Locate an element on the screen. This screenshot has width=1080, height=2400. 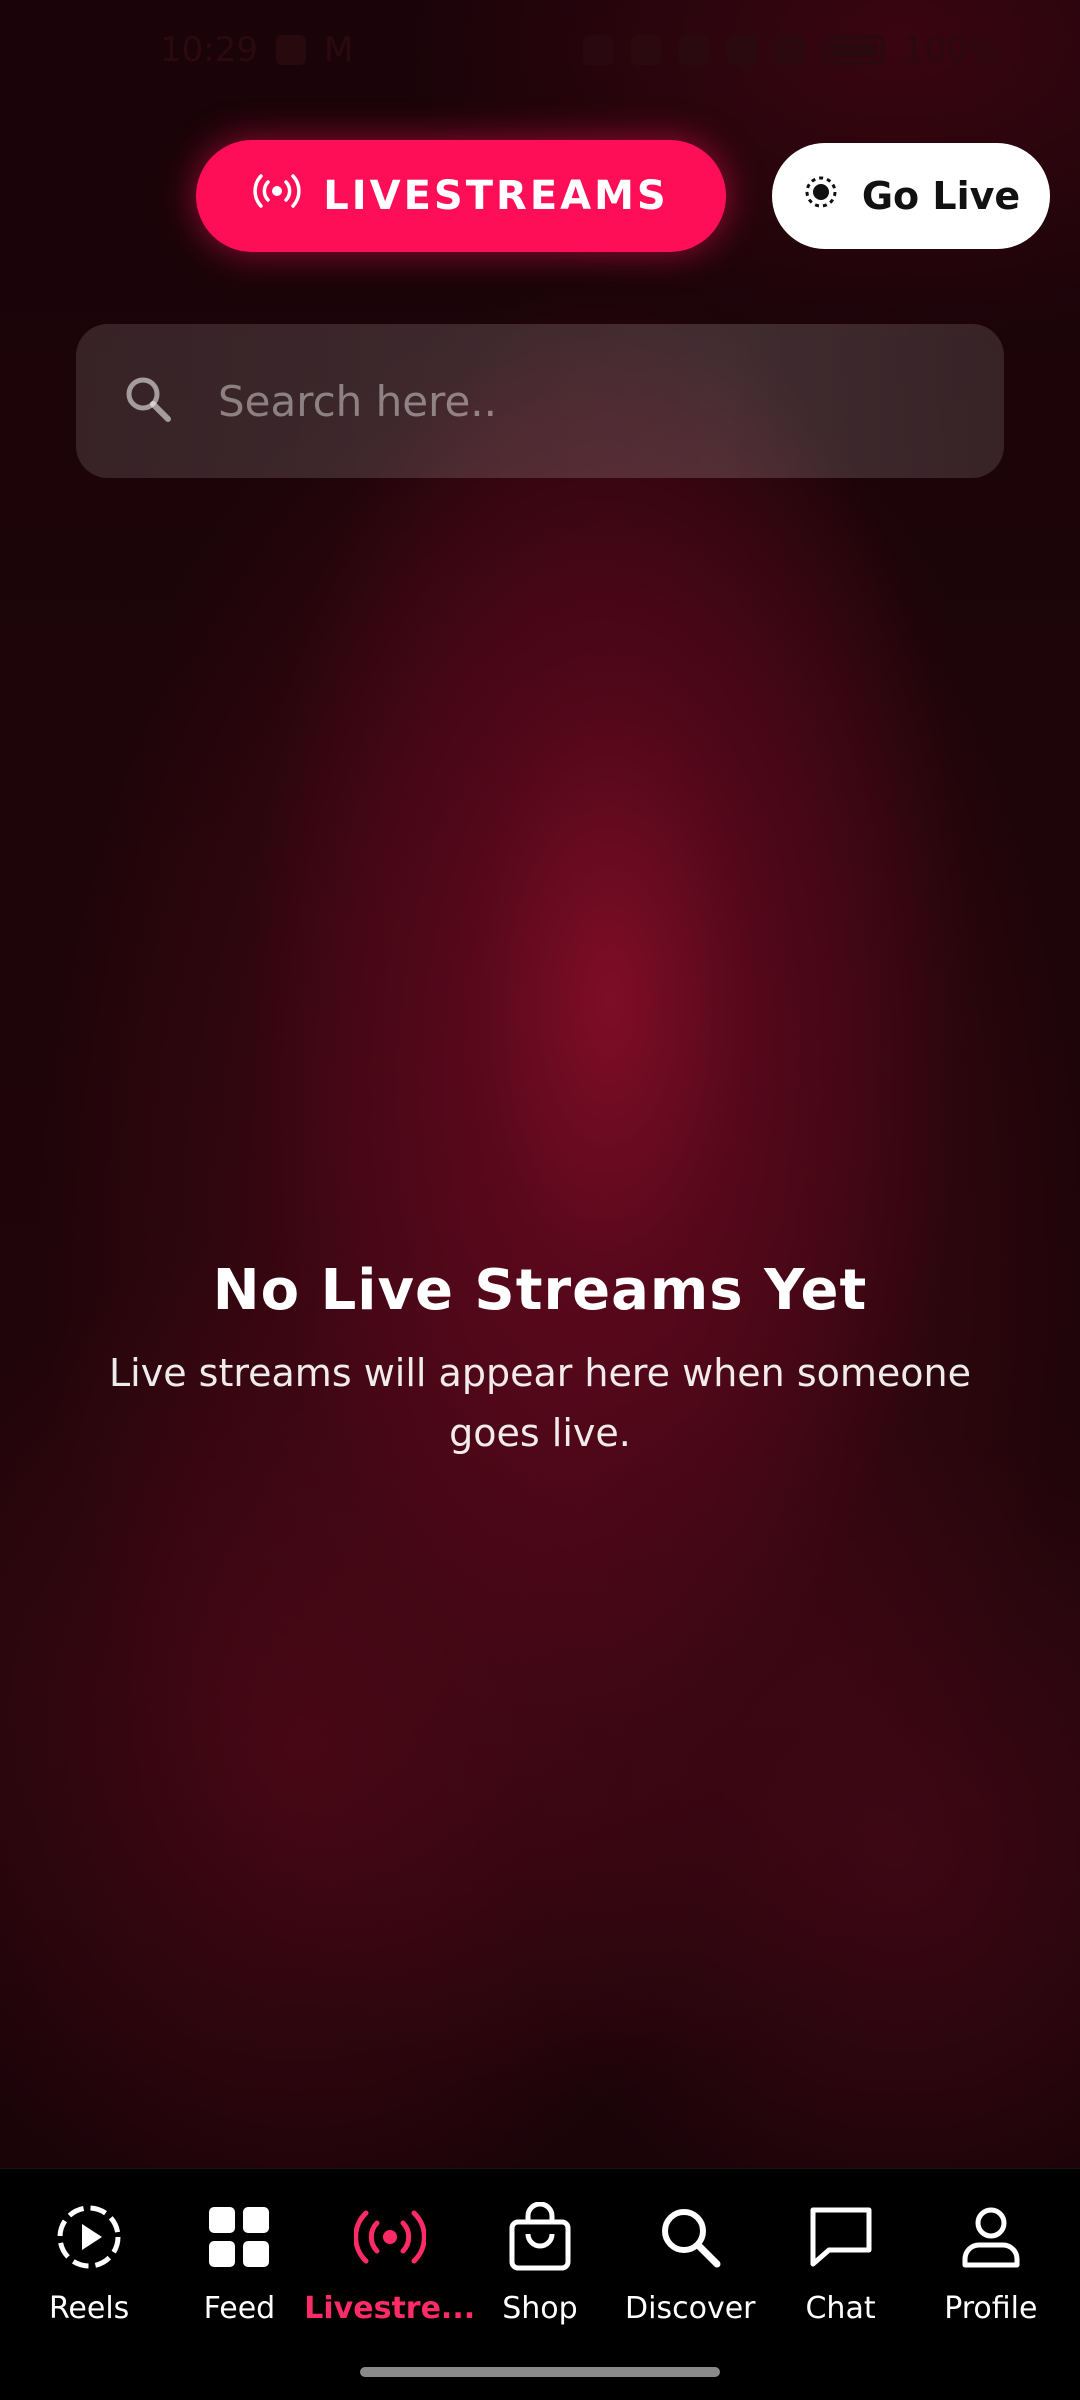
status-left: 10:29 M is located at coordinates (256, 50).